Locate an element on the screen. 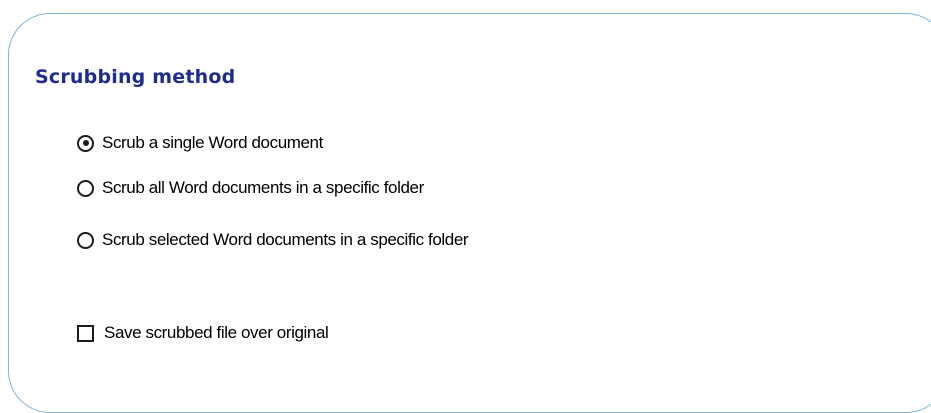 Image resolution: width=931 pixels, height=413 pixels. save-over-original-checkbox-row: Save scrubbed file over original is located at coordinates (203, 333).